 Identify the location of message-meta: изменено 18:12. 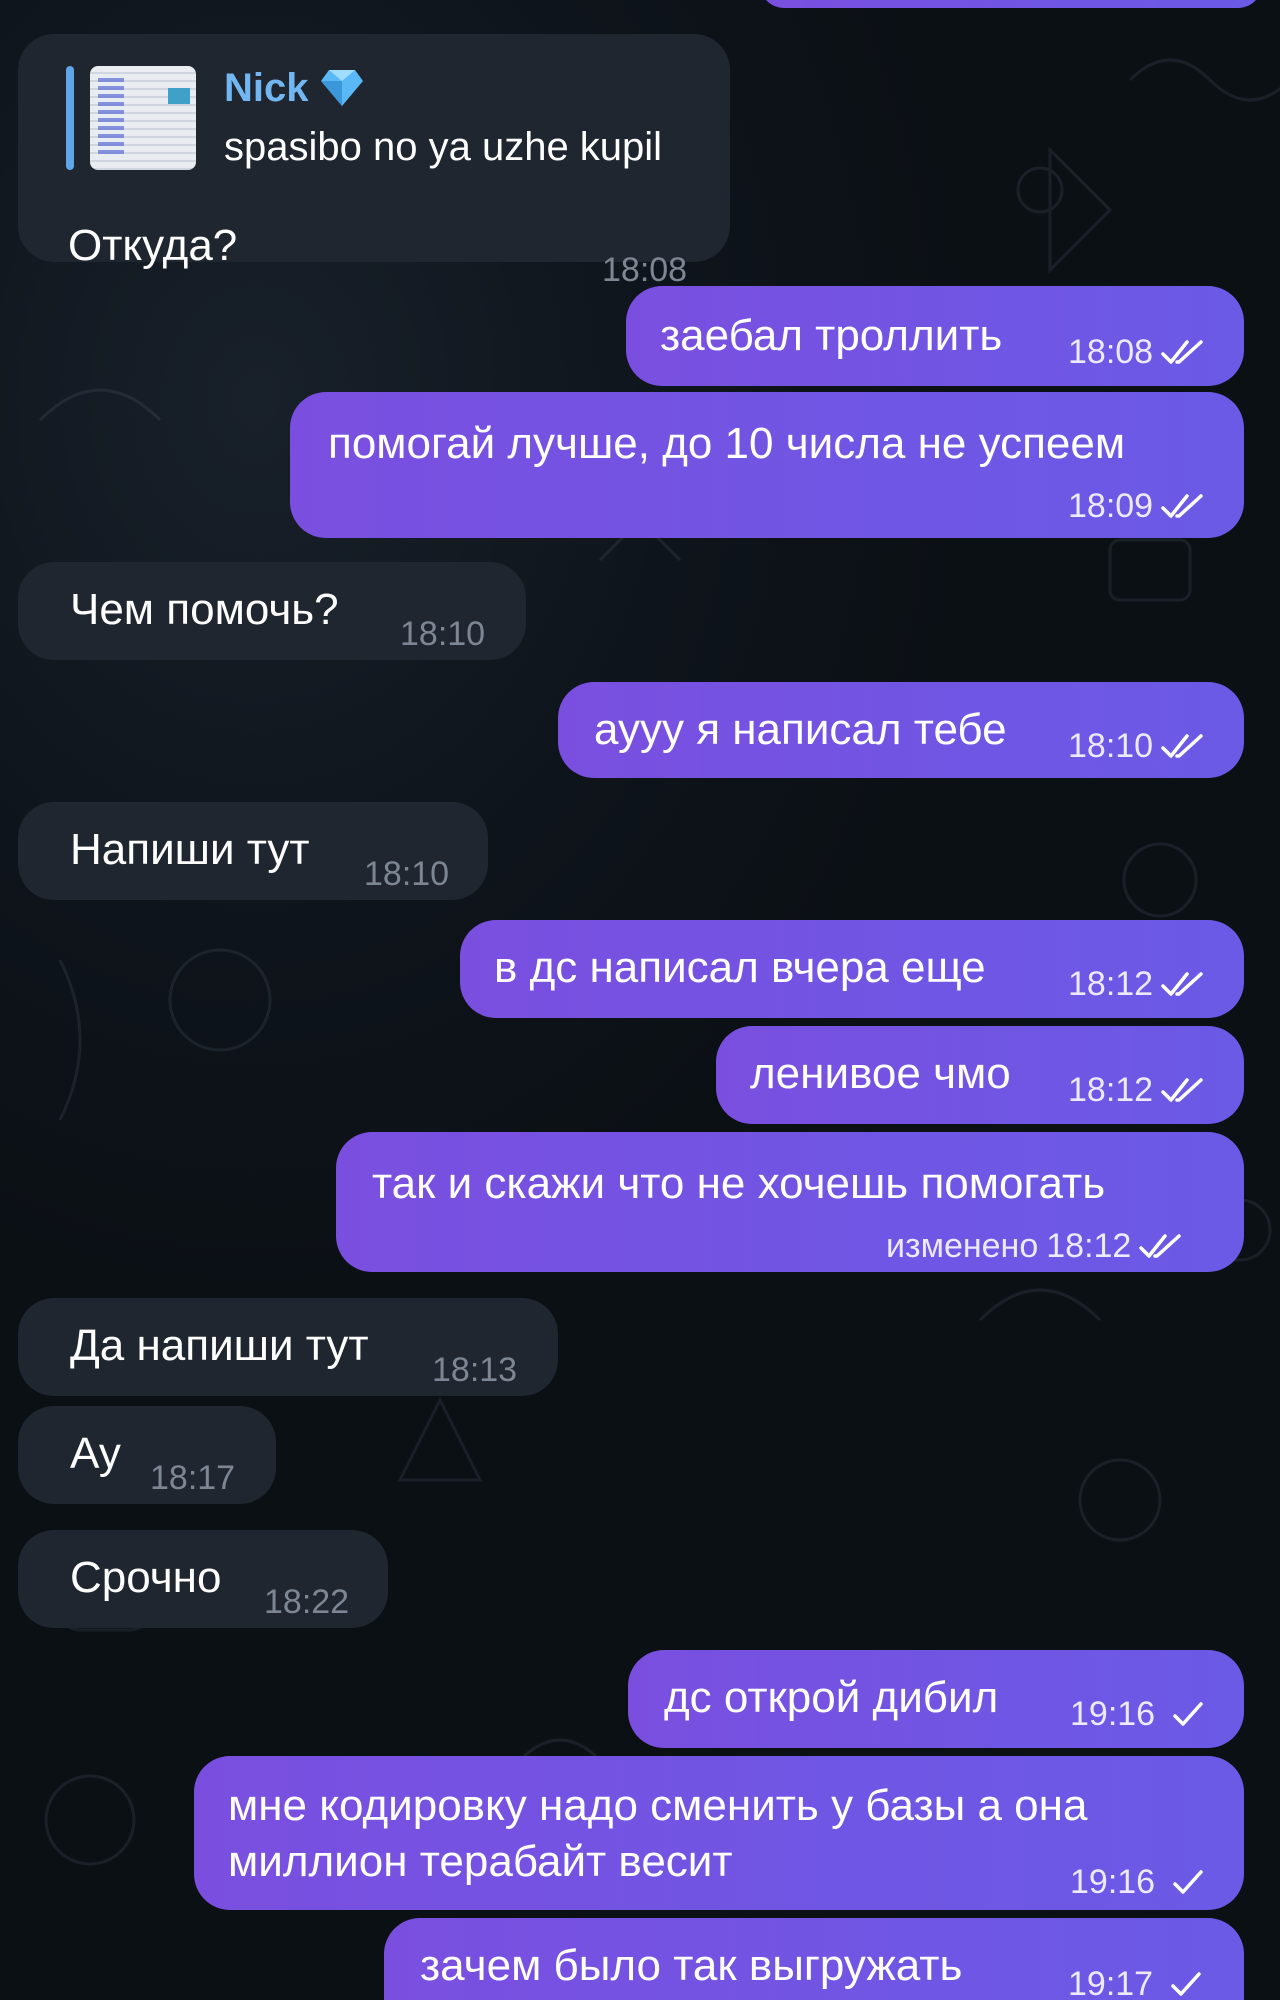
(1036, 1246).